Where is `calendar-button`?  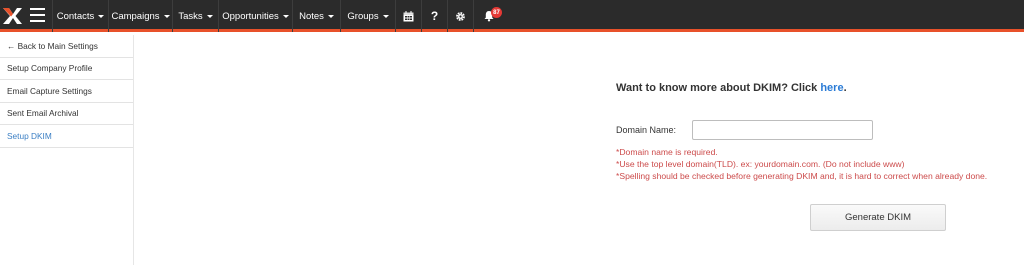
calendar-button is located at coordinates (408, 16).